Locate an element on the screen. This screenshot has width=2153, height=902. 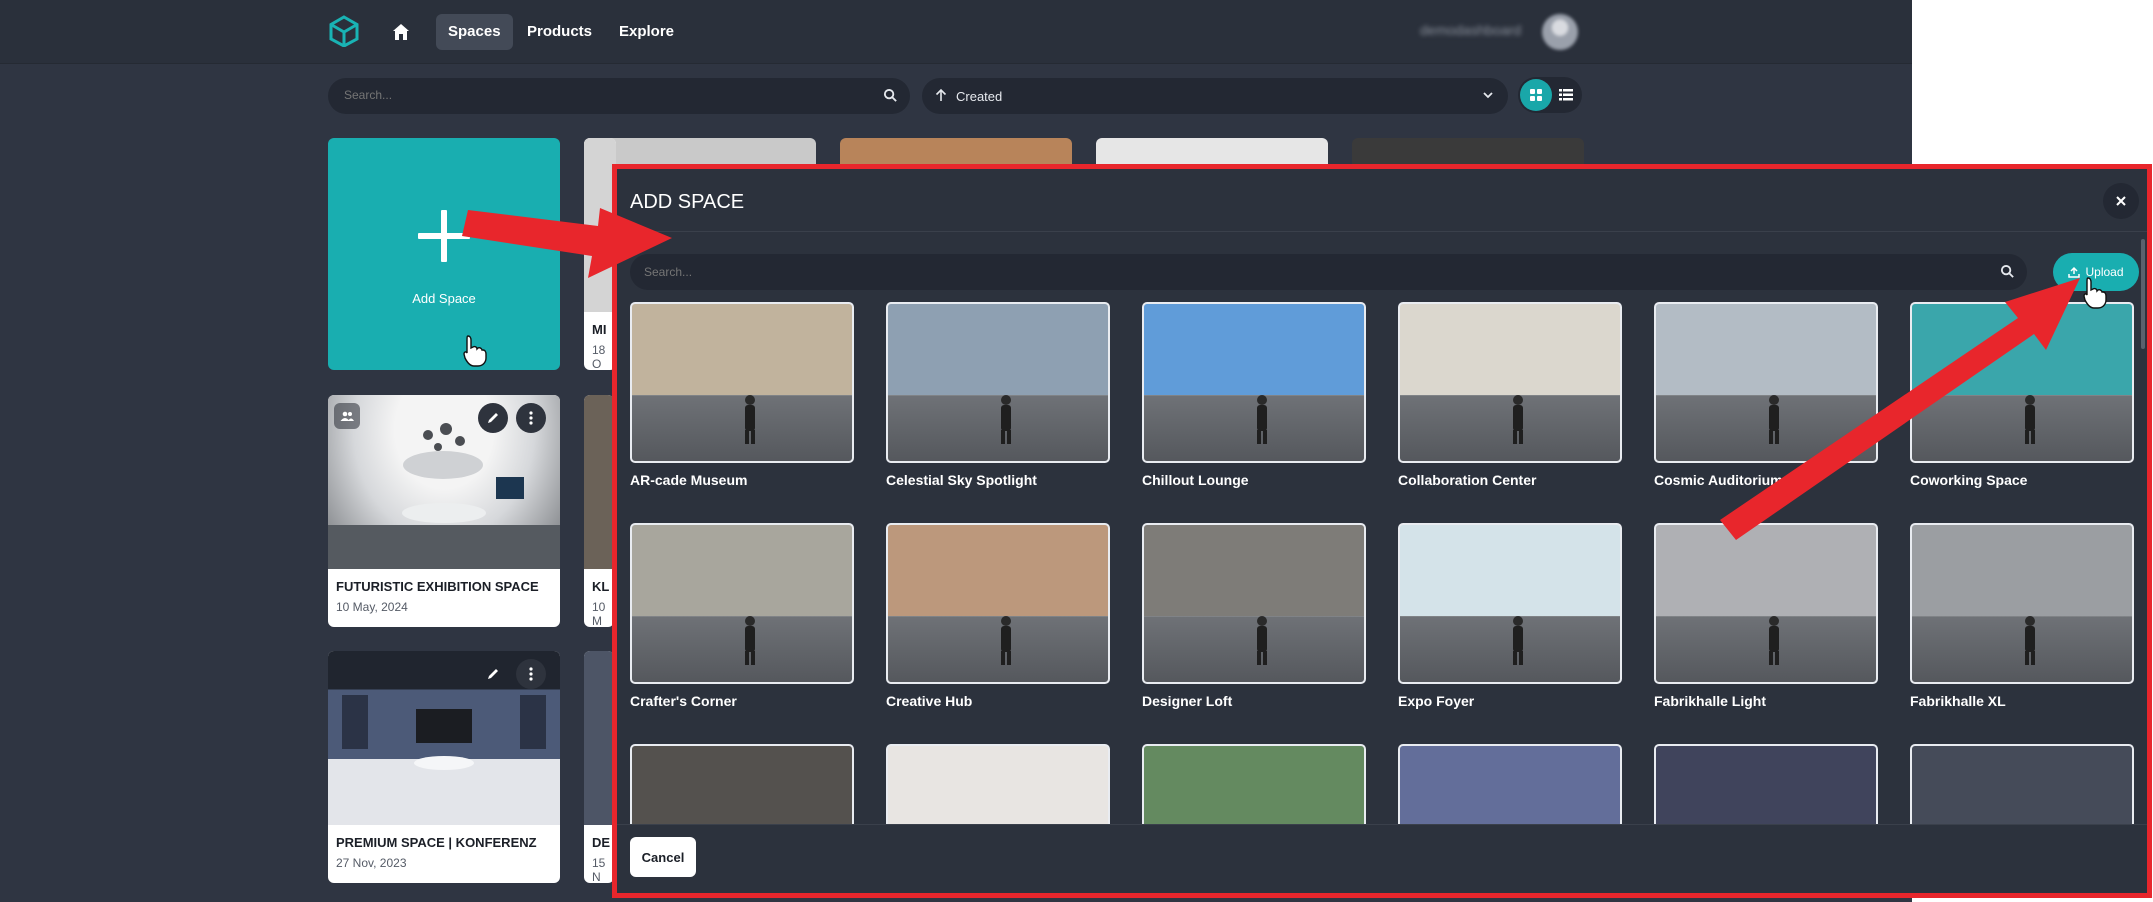
nav-products: Products is located at coordinates (559, 32).